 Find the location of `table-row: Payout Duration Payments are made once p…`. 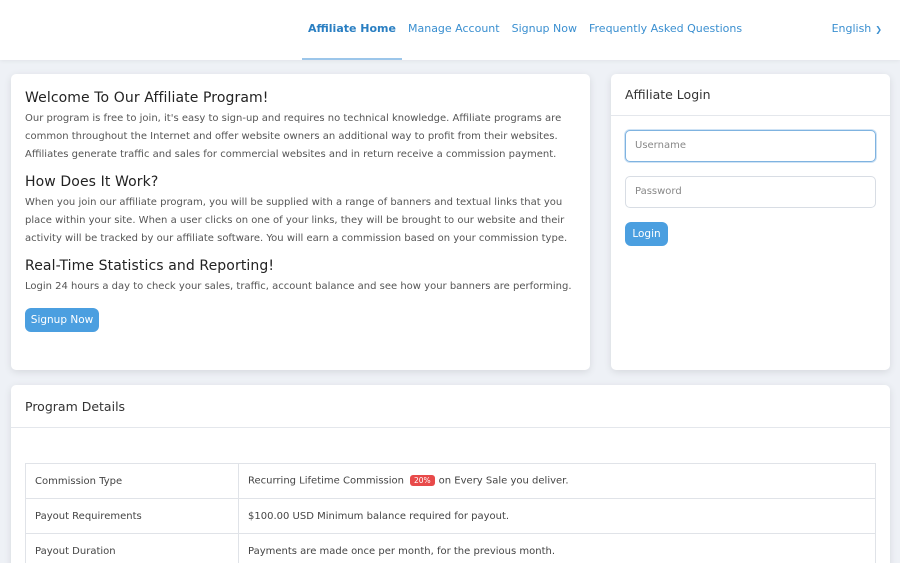

table-row: Payout Duration Payments are made once p… is located at coordinates (450, 548).